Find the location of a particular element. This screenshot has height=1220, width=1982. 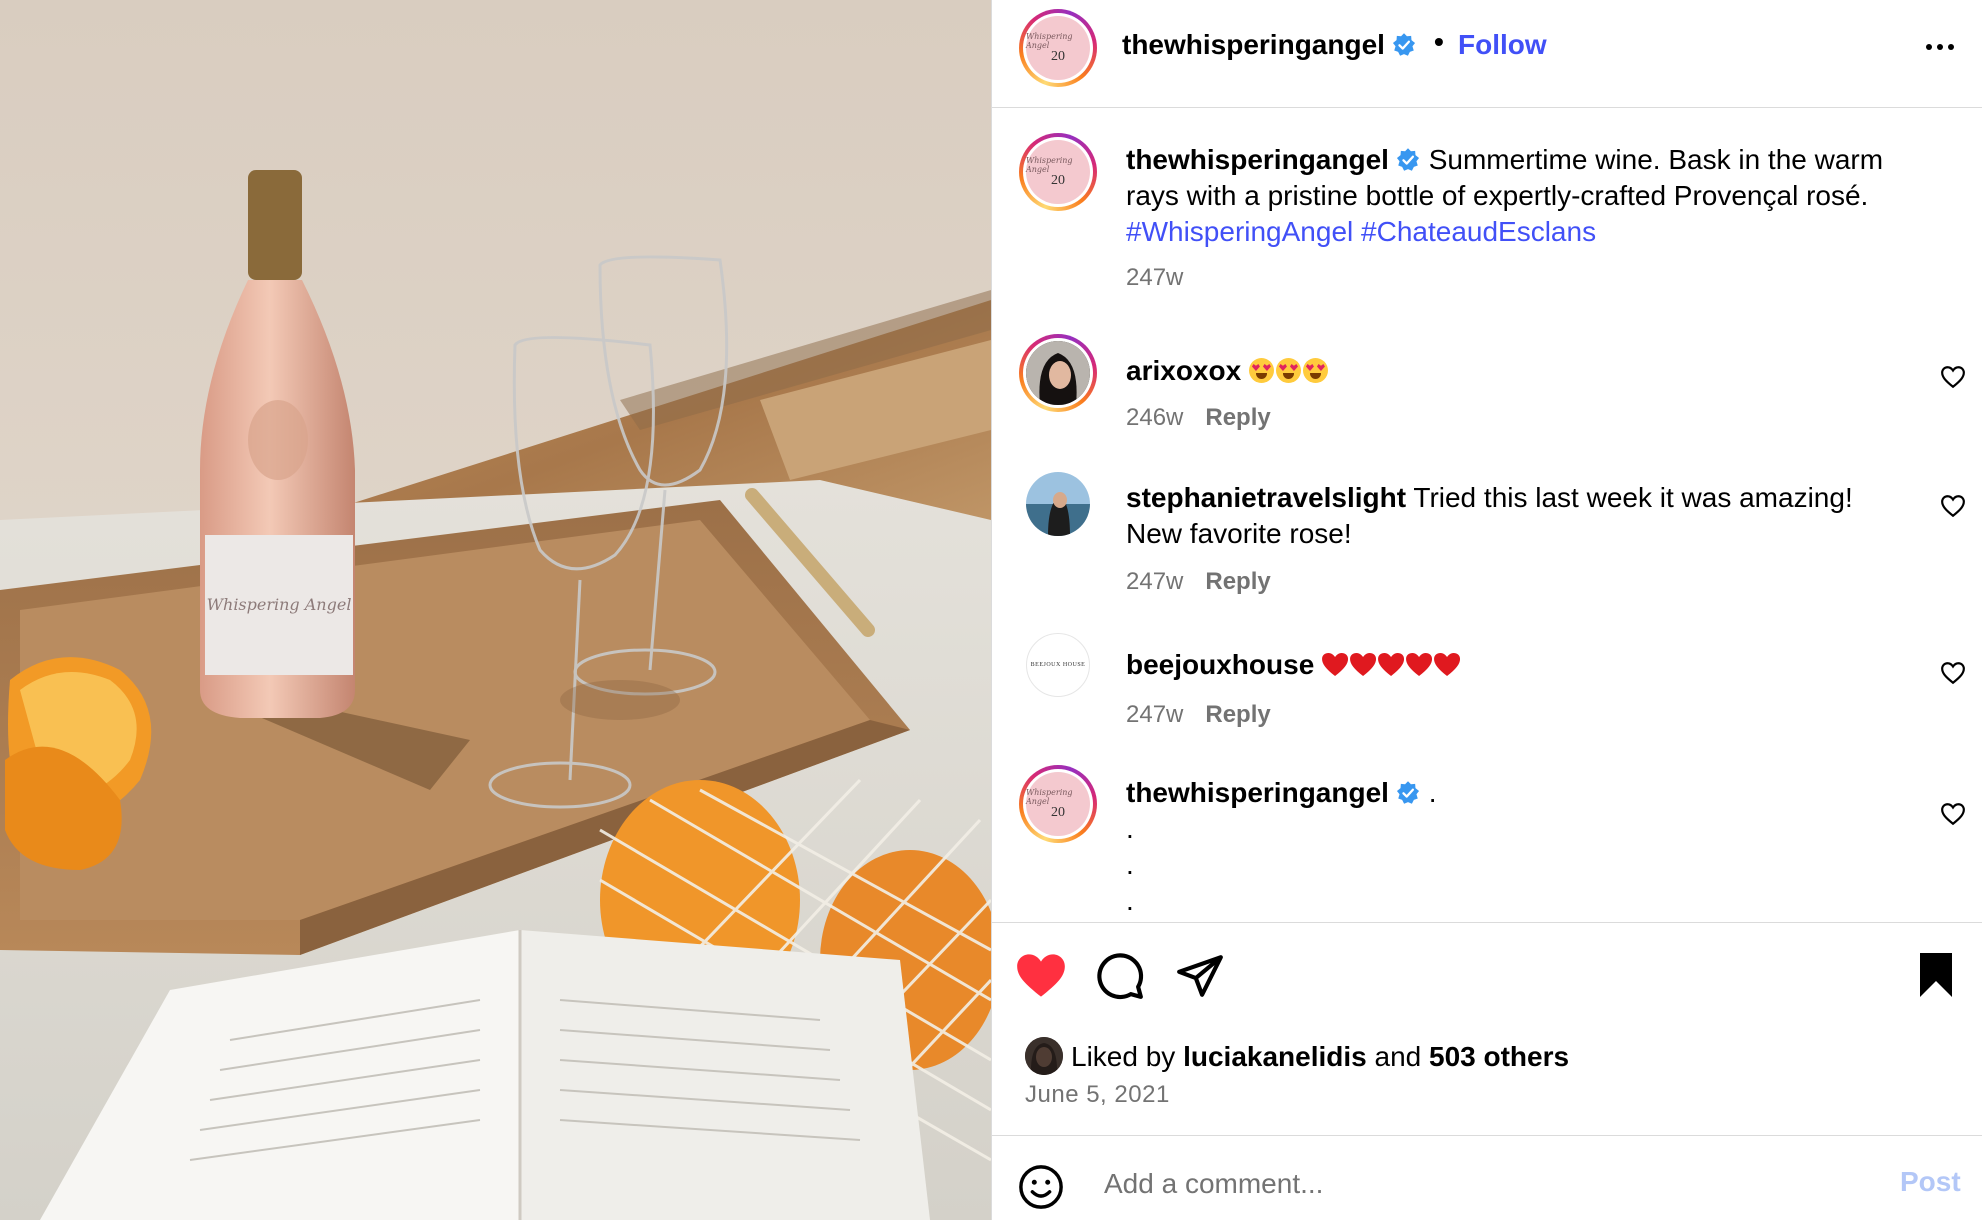

comment-age: 246w is located at coordinates (1154, 417).